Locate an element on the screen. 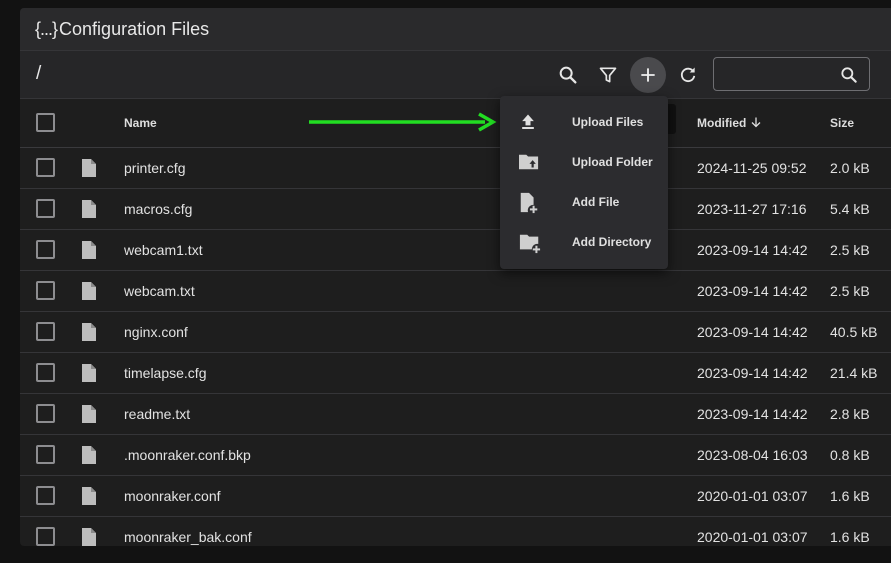  magnify-icon is located at coordinates (568, 75).